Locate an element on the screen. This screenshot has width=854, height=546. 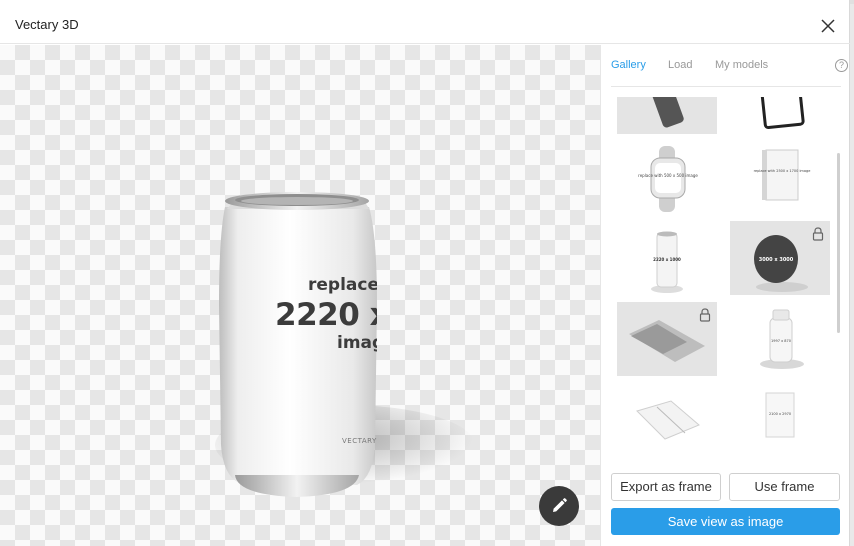
can-brand: VECTARY is located at coordinates (359, 441).